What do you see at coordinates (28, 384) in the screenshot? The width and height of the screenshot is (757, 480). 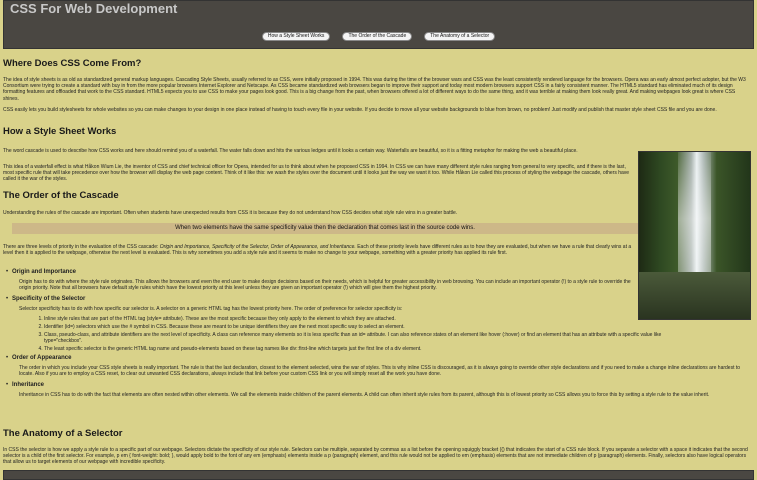 I see `priority-heading: Inheritance` at bounding box center [28, 384].